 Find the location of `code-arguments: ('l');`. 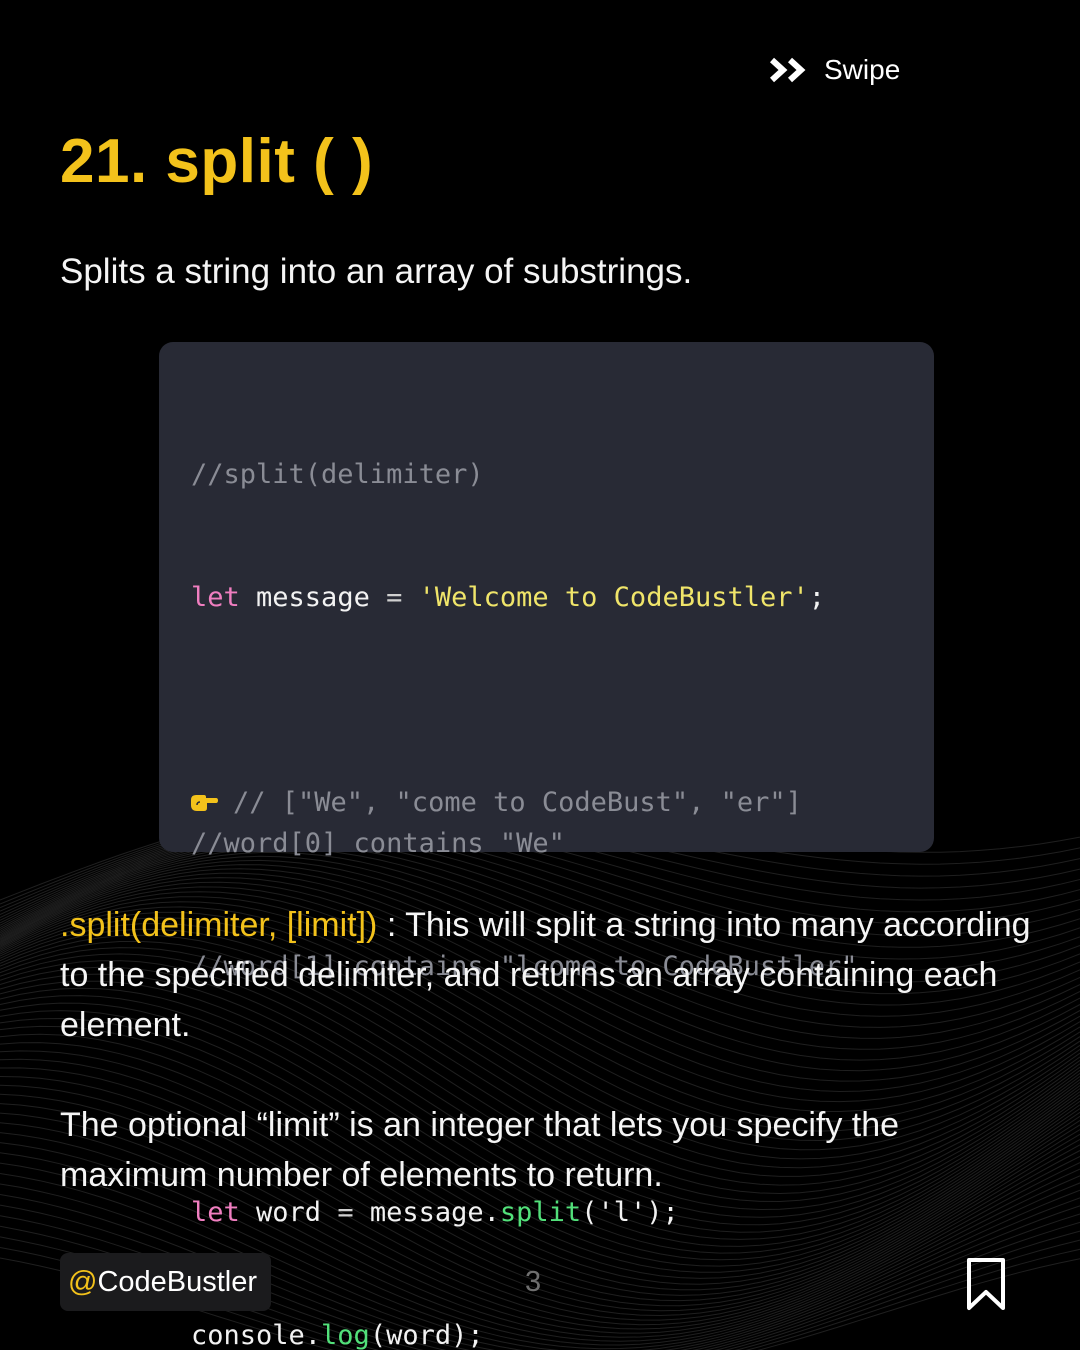

code-arguments: ('l'); is located at coordinates (630, 1212).